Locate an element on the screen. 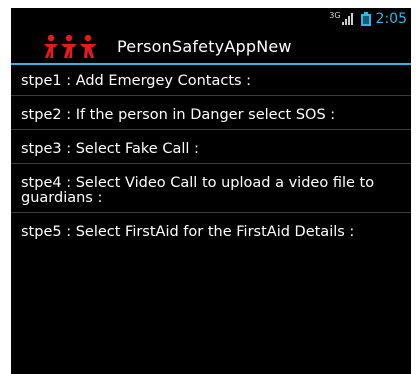 The image size is (419, 374). list-item: stpe3 : Select Fake Call : is located at coordinates (211, 151).